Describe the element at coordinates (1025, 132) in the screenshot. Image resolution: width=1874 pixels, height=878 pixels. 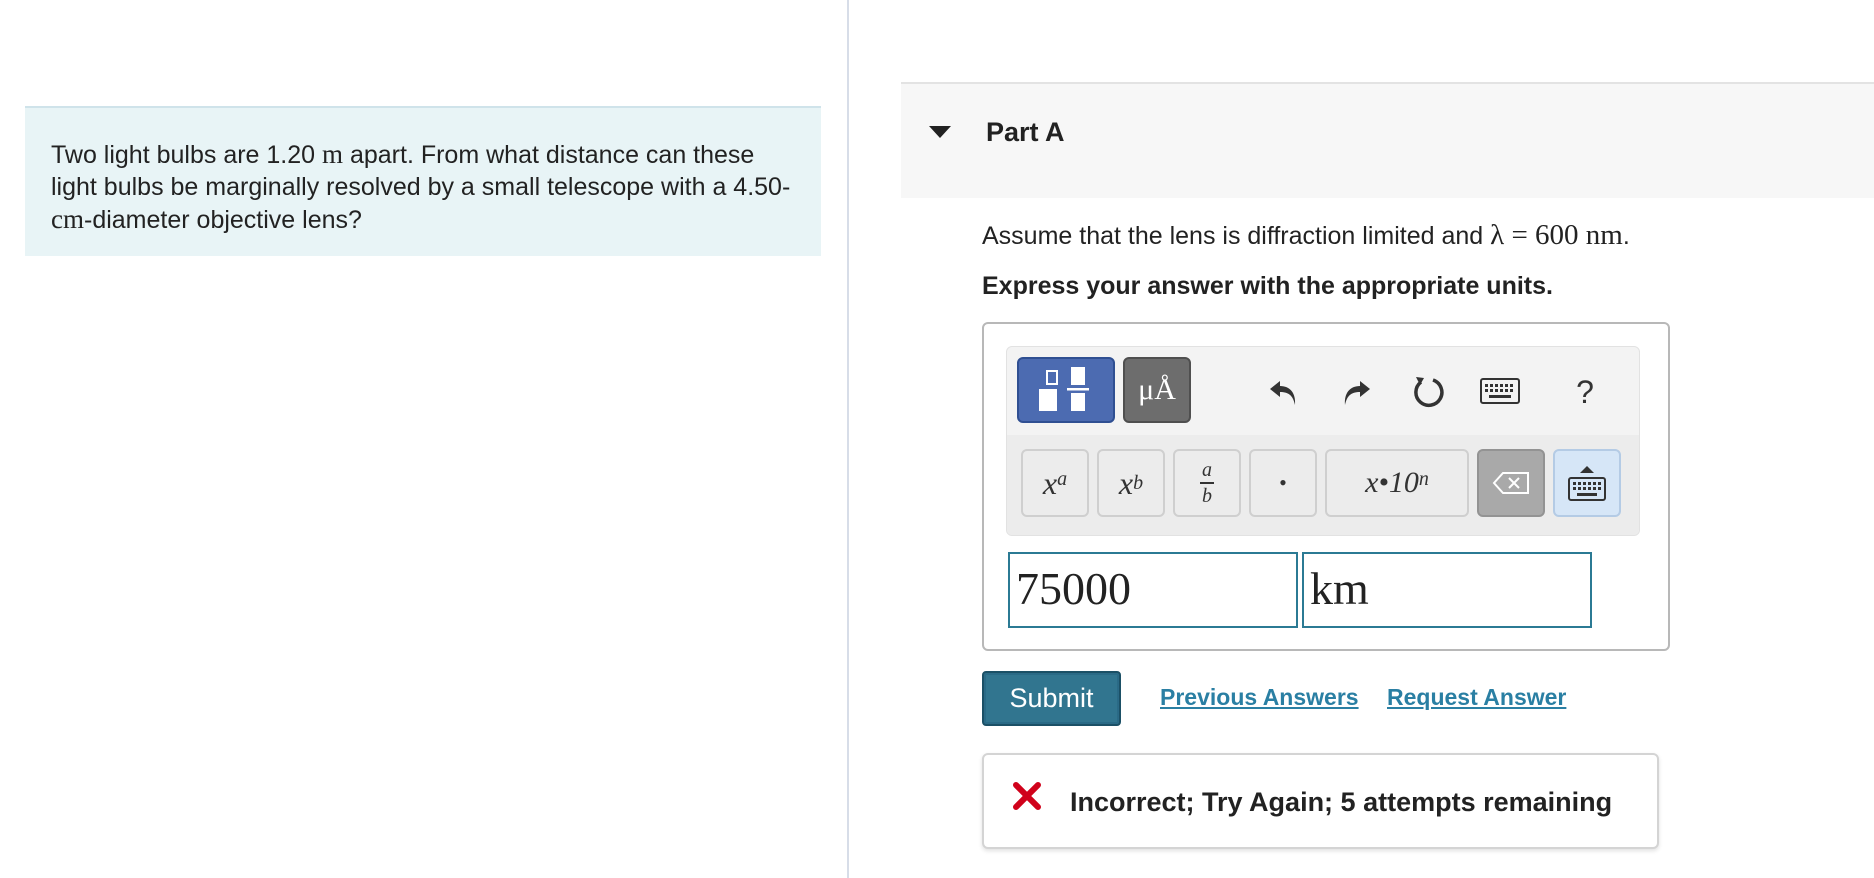
I see `part-title: Part A` at that location.